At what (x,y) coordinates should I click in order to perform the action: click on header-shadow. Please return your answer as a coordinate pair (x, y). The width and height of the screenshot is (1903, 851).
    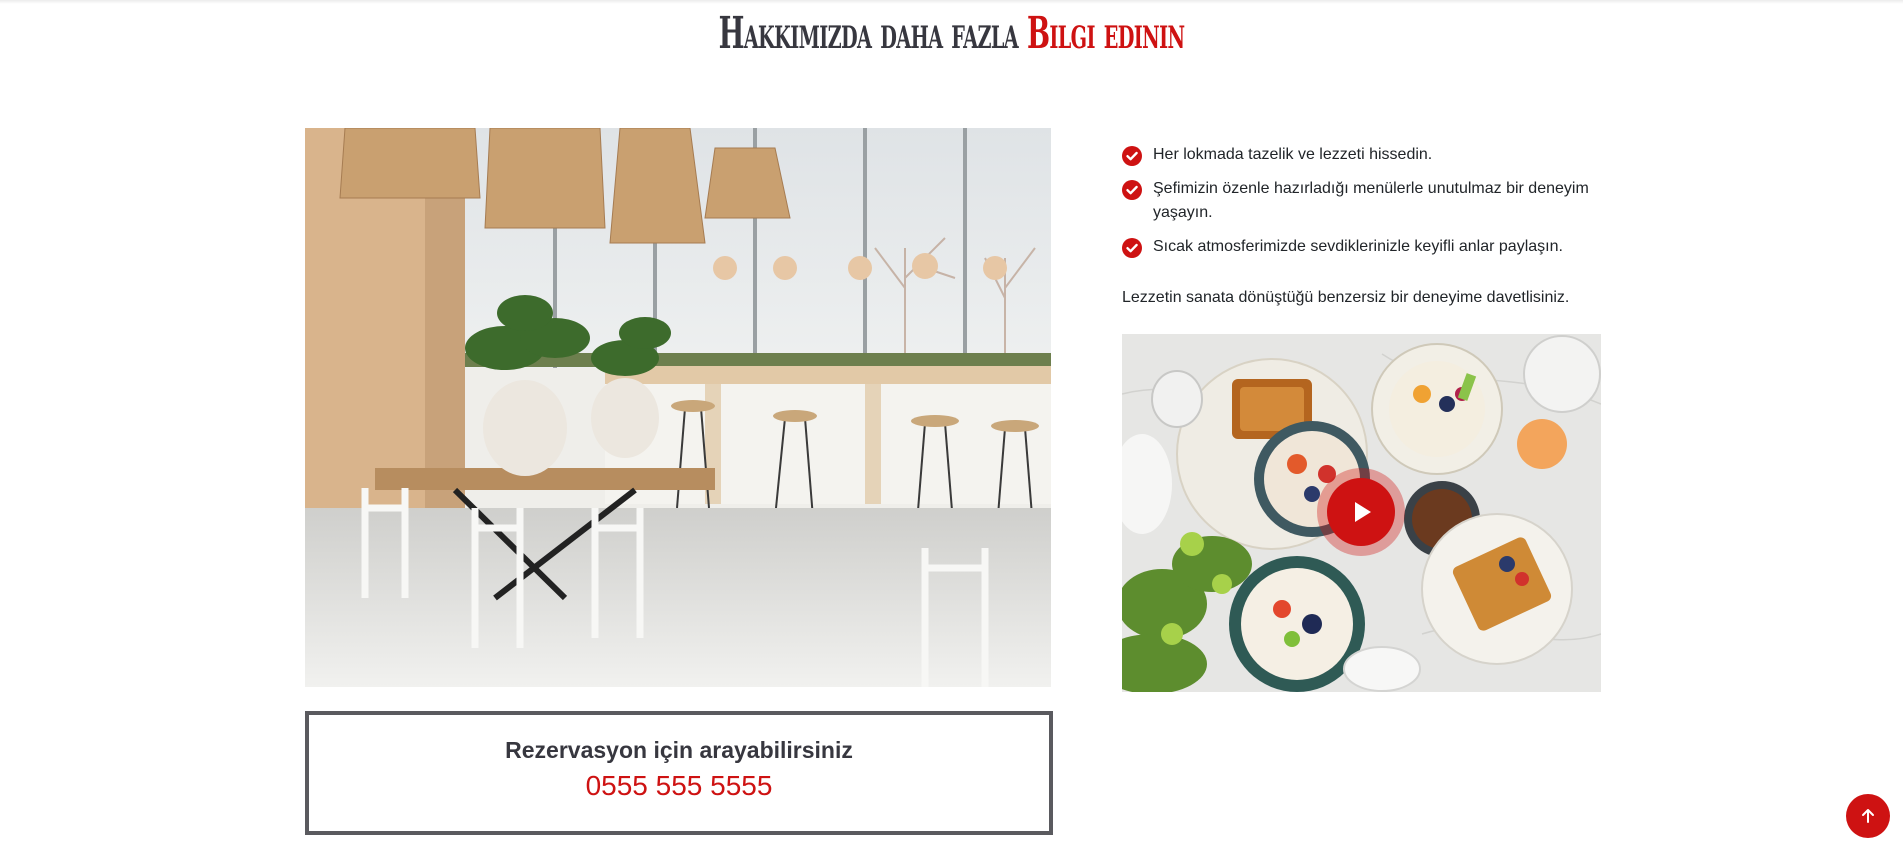
    Looking at the image, I should click on (951, 2).